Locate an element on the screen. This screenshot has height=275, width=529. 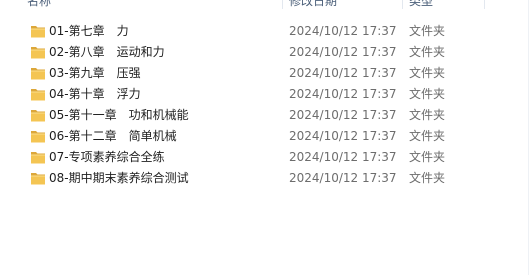
column-header-bar: 名称 修改日期 类型 is located at coordinates (264, 4).